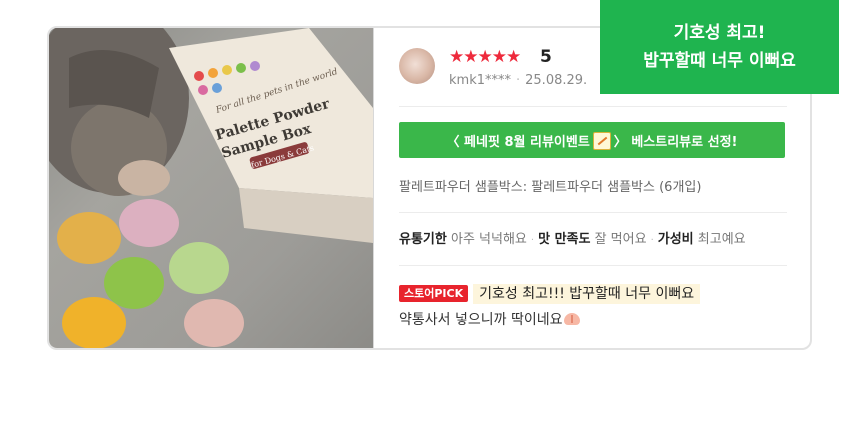 The height and width of the screenshot is (432, 860). What do you see at coordinates (149, 223) in the screenshot?
I see `cup-pink` at bounding box center [149, 223].